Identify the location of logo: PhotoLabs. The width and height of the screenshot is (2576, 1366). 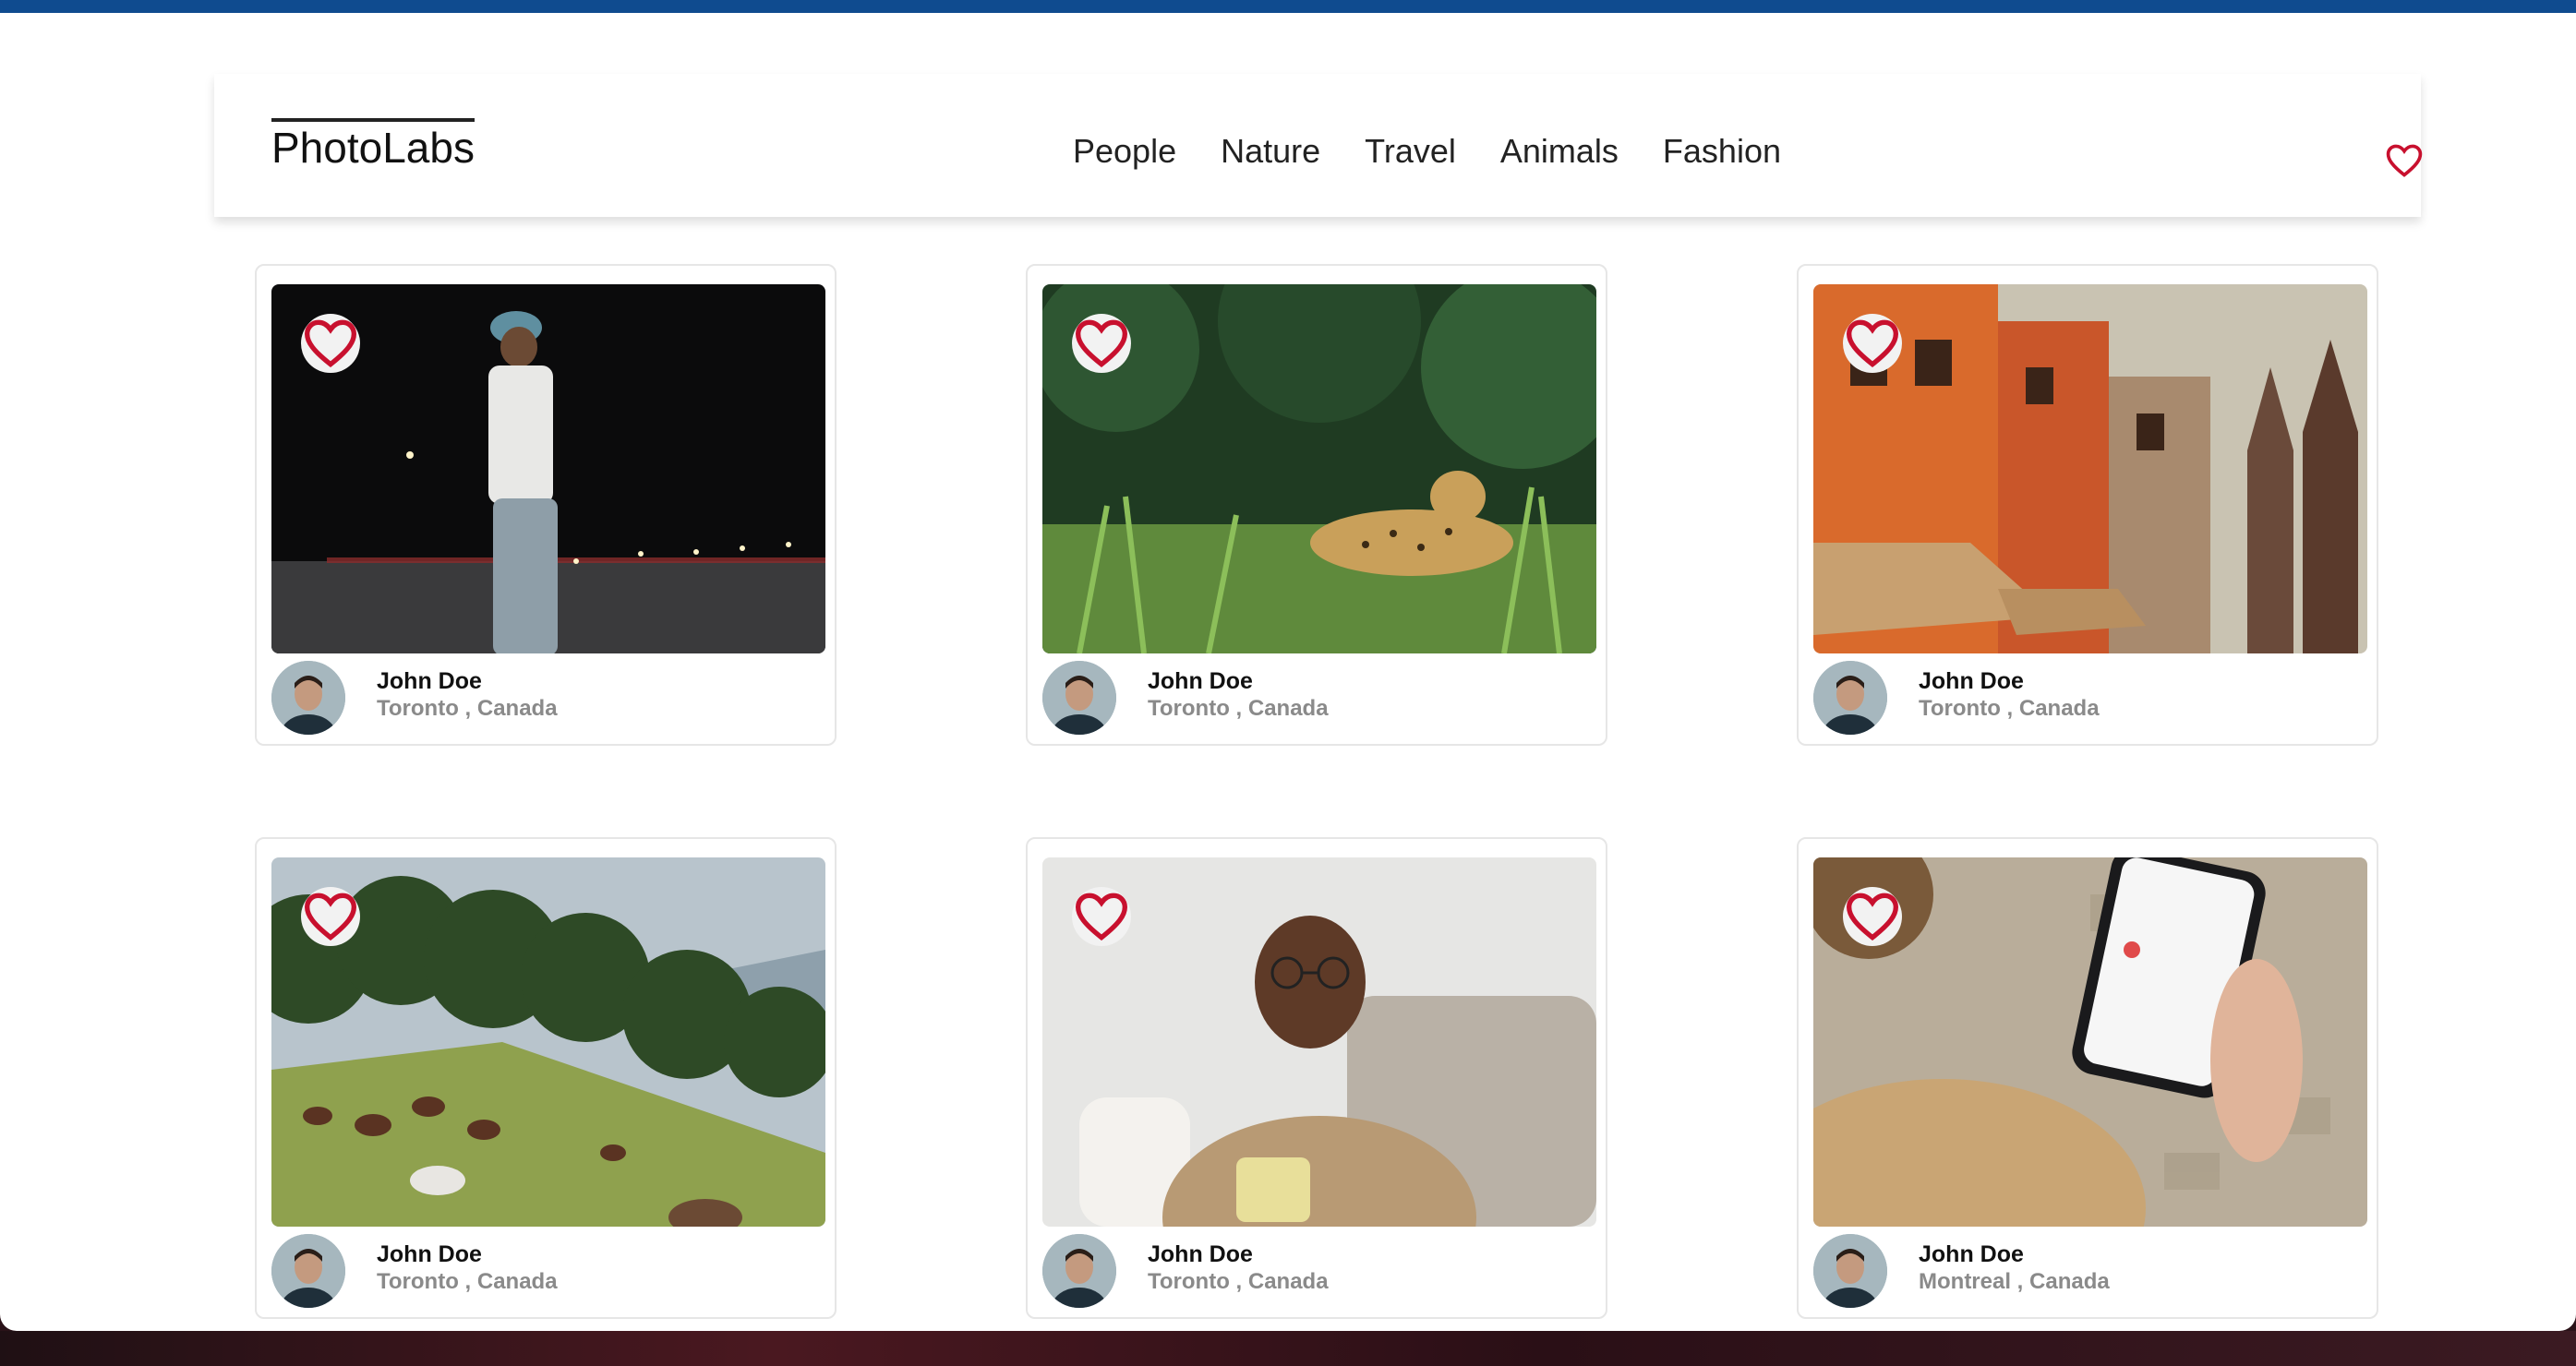
(373, 144).